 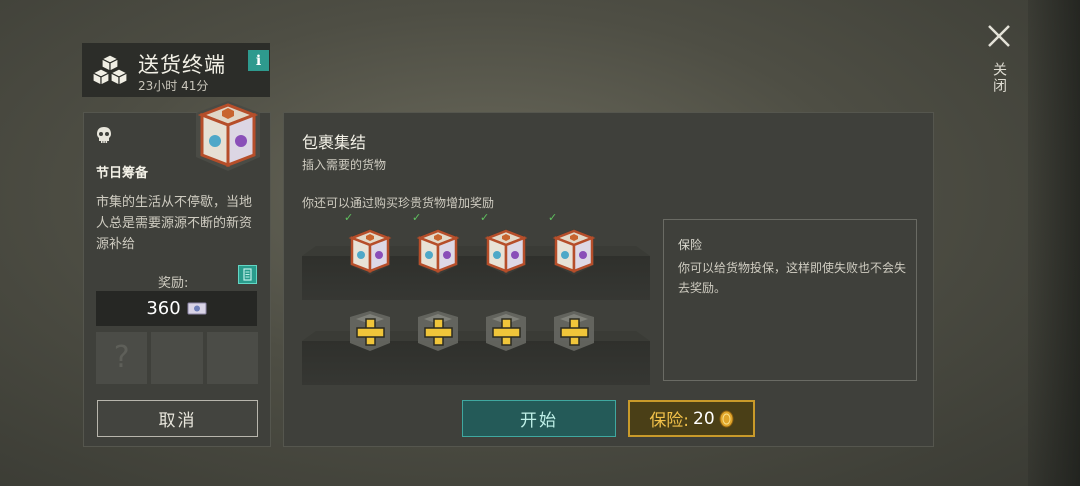 What do you see at coordinates (398, 203) in the screenshot?
I see `bonus-note: 你还可以通过购买珍贵货物增加奖励` at bounding box center [398, 203].